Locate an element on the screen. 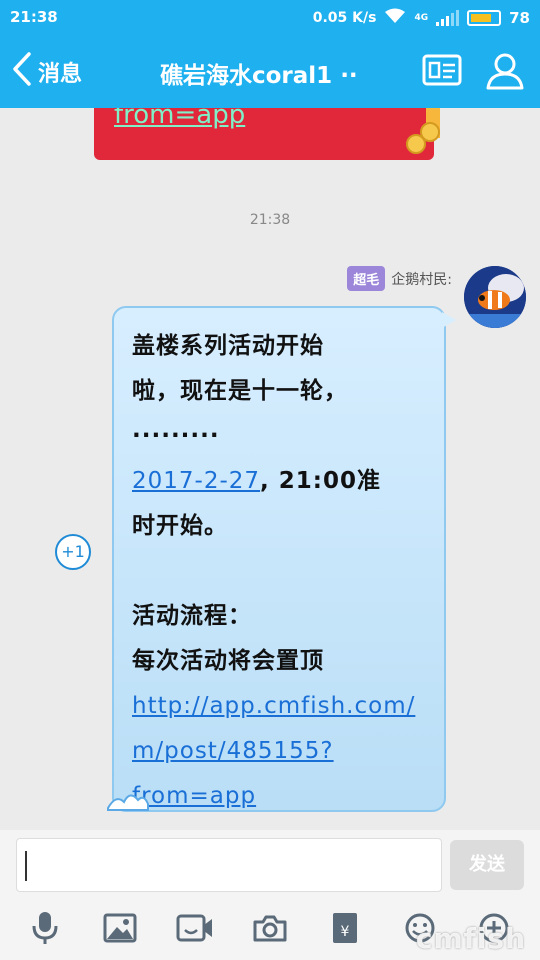  plus-one-button: +1 is located at coordinates (73, 552).